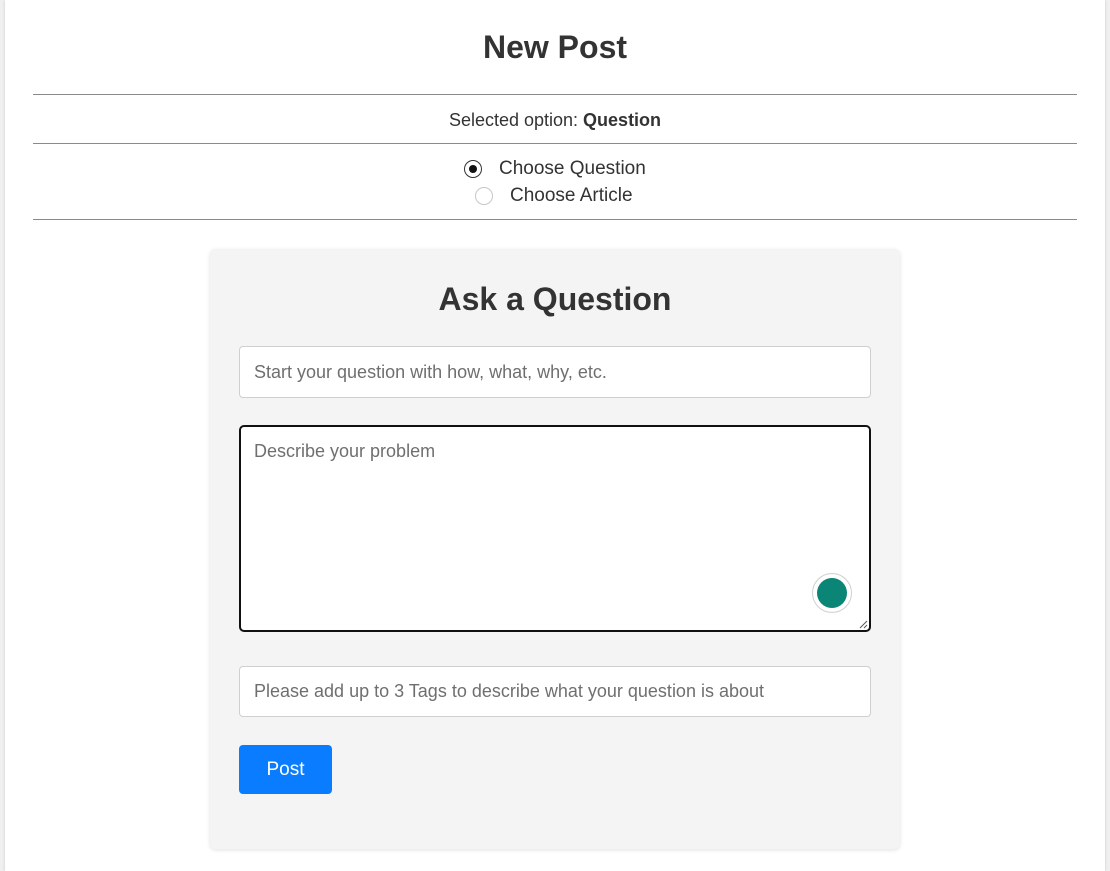 The width and height of the screenshot is (1110, 871). What do you see at coordinates (513, 120) in the screenshot?
I see `selected-option-prefix: Selected option:` at bounding box center [513, 120].